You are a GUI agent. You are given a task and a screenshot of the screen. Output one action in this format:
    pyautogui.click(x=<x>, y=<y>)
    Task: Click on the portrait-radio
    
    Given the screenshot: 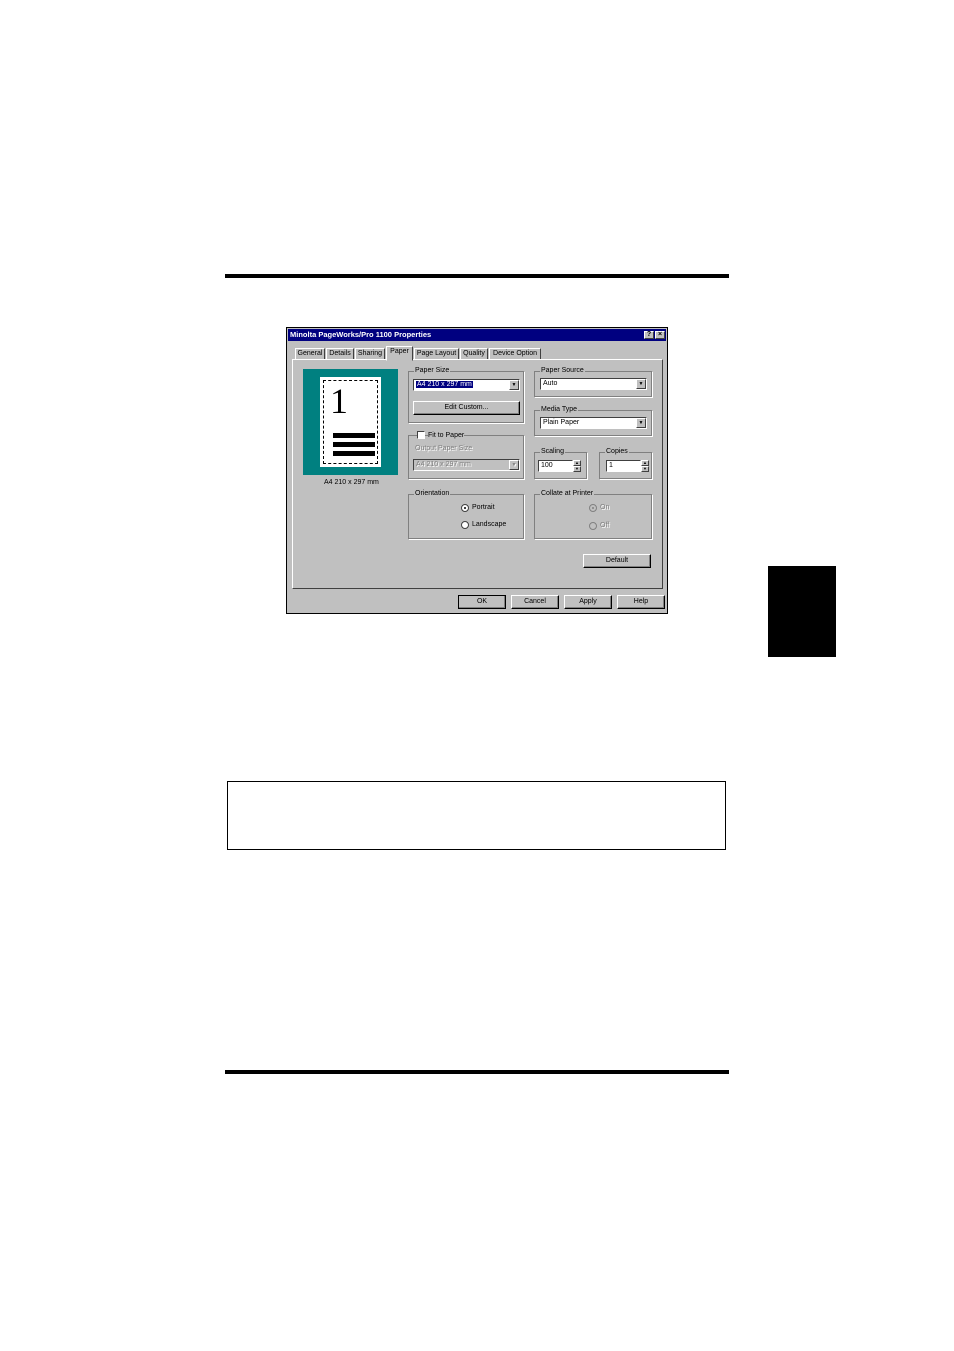 What is the action you would take?
    pyautogui.click(x=465, y=508)
    